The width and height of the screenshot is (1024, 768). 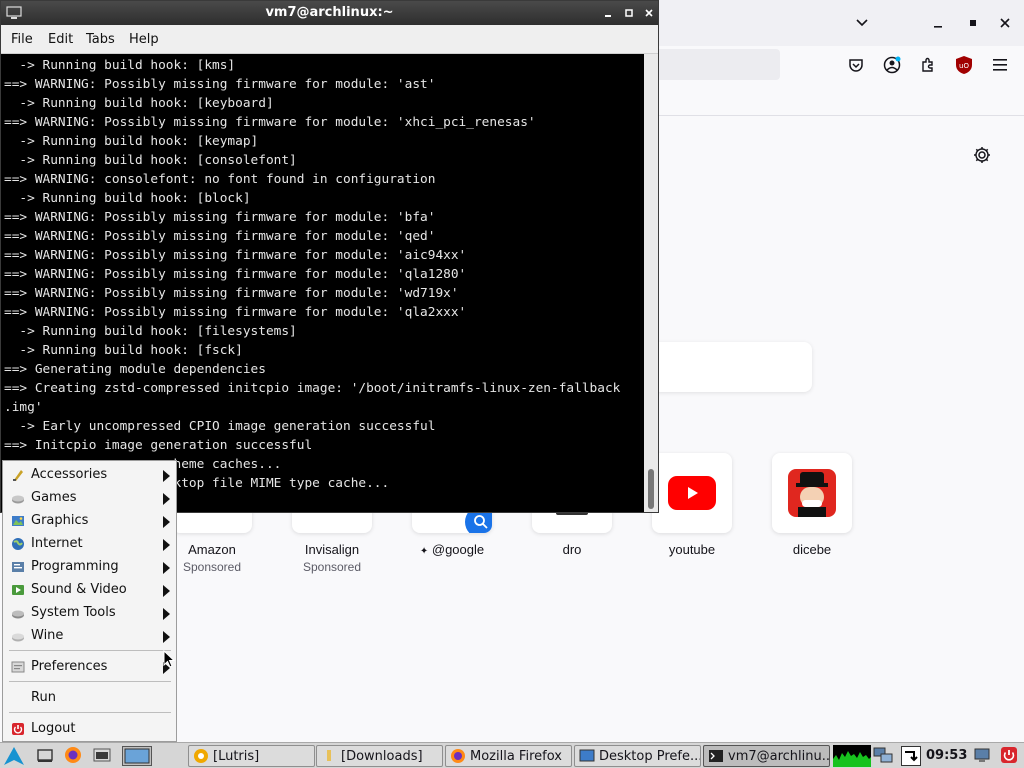 What do you see at coordinates (18, 521) in the screenshot?
I see `graphics-icon` at bounding box center [18, 521].